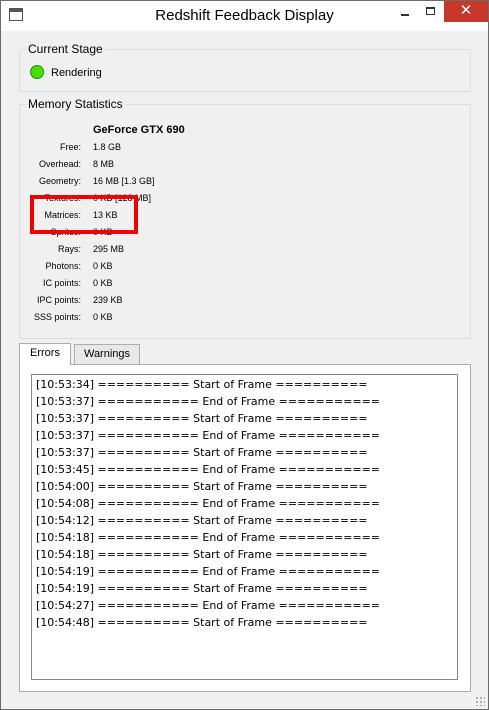 This screenshot has width=489, height=710. Describe the element at coordinates (405, 11) in the screenshot. I see `minimize-button` at that location.